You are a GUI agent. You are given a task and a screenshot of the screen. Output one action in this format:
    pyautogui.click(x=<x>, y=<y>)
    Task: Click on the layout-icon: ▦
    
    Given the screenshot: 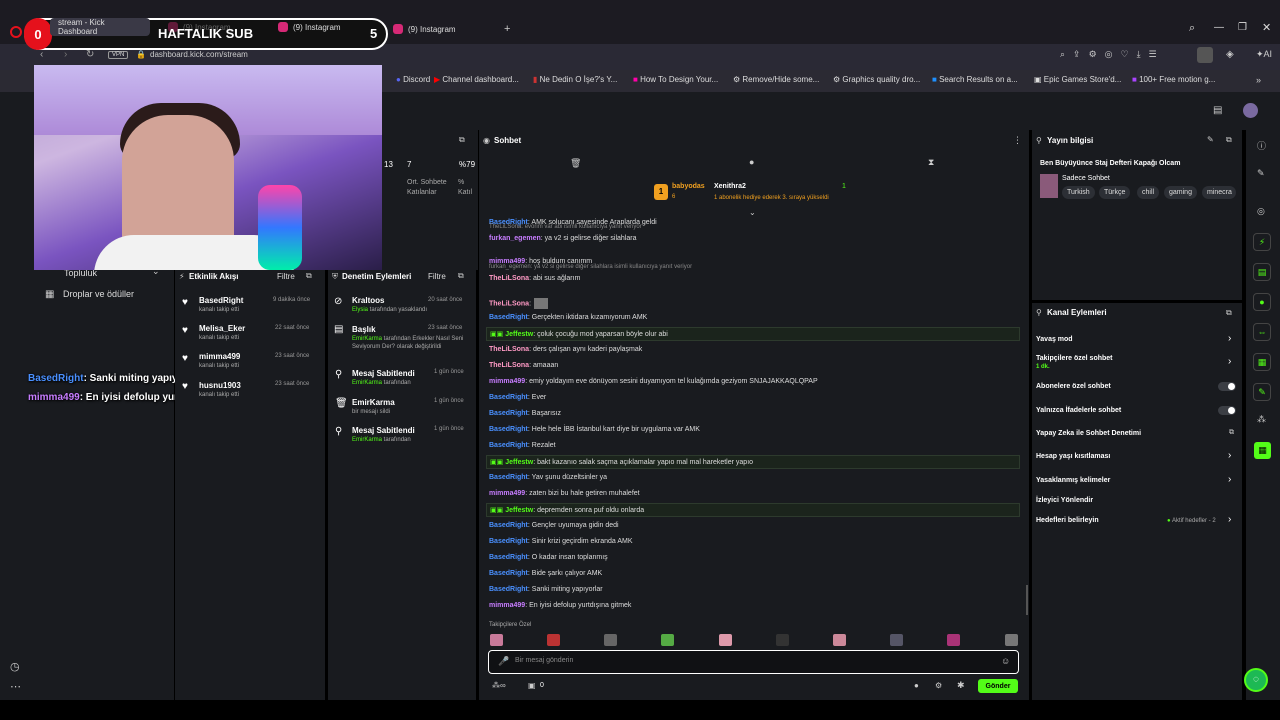 What is the action you would take?
    pyautogui.click(x=1262, y=362)
    